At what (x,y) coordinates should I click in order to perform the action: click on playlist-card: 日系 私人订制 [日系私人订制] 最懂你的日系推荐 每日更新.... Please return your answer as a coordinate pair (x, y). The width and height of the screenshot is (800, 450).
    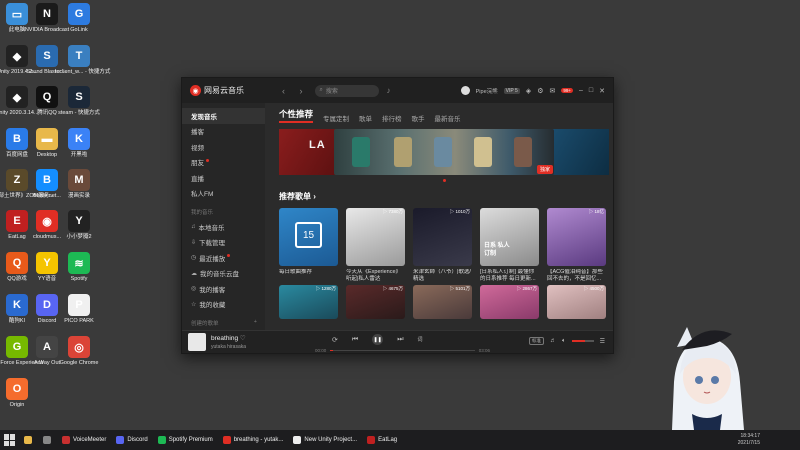
    Looking at the image, I should click on (509, 245).